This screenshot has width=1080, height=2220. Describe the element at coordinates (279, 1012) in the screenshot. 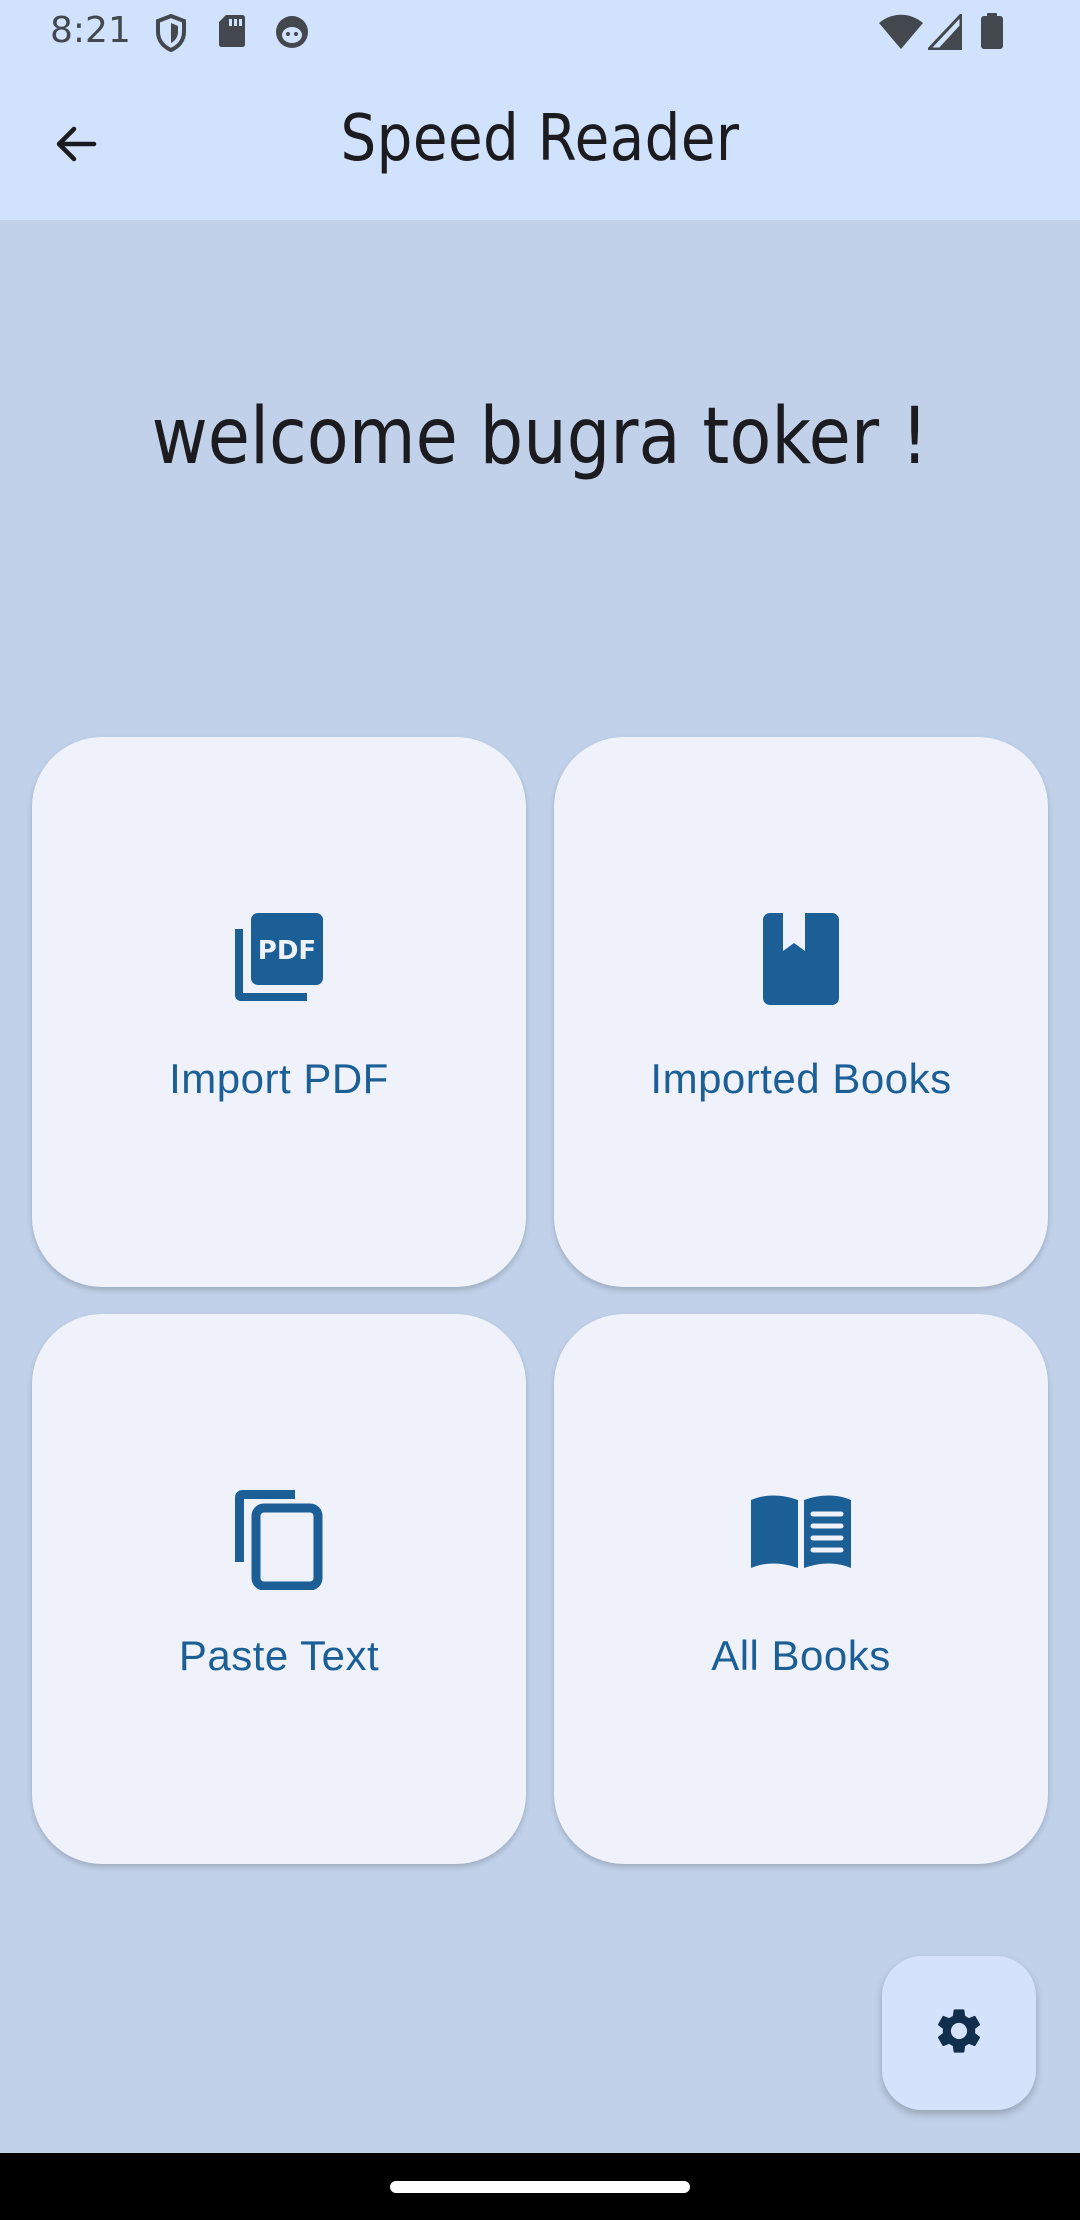

I see `import-pdf-card: PDF Import PDF` at that location.